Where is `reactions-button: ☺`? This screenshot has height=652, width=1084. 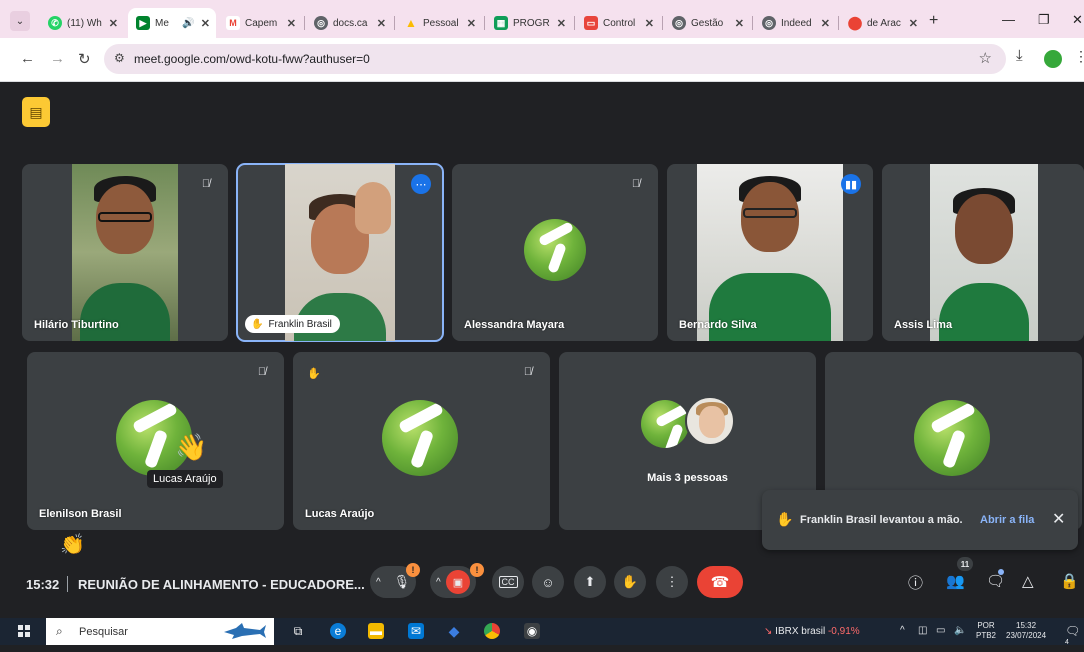
reactions-button: ☺ is located at coordinates (548, 582).